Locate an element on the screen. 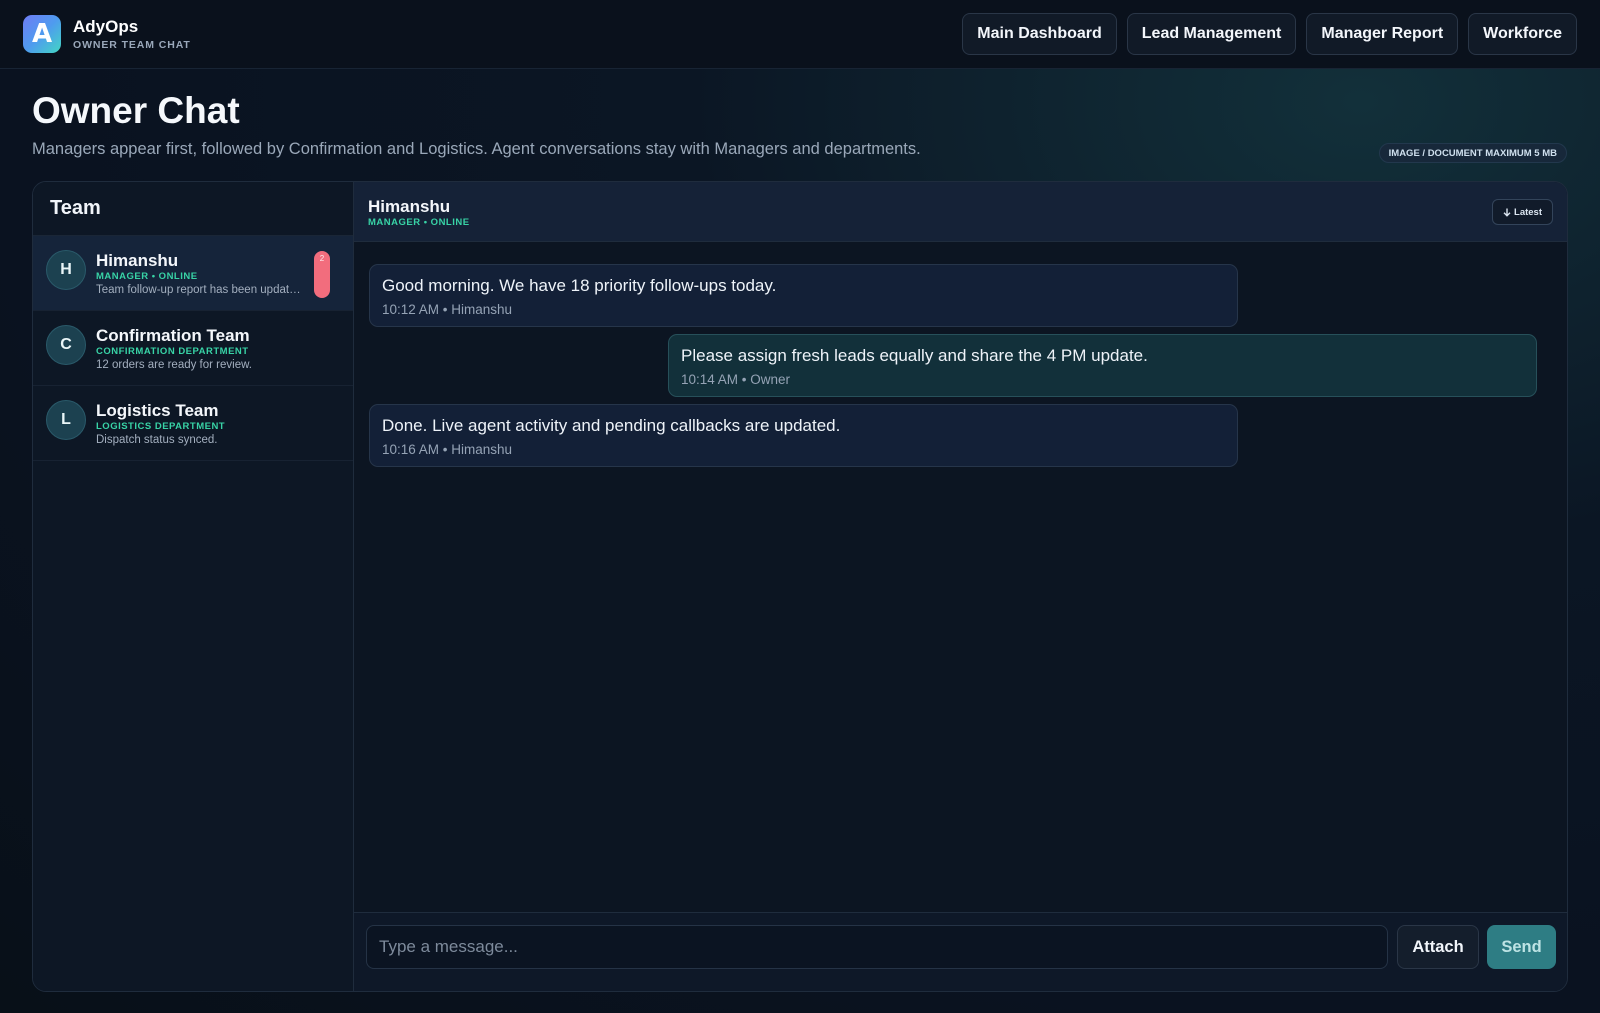  conversation-header: Himanshu MANAGER • ONLINE Latest is located at coordinates (960, 212).